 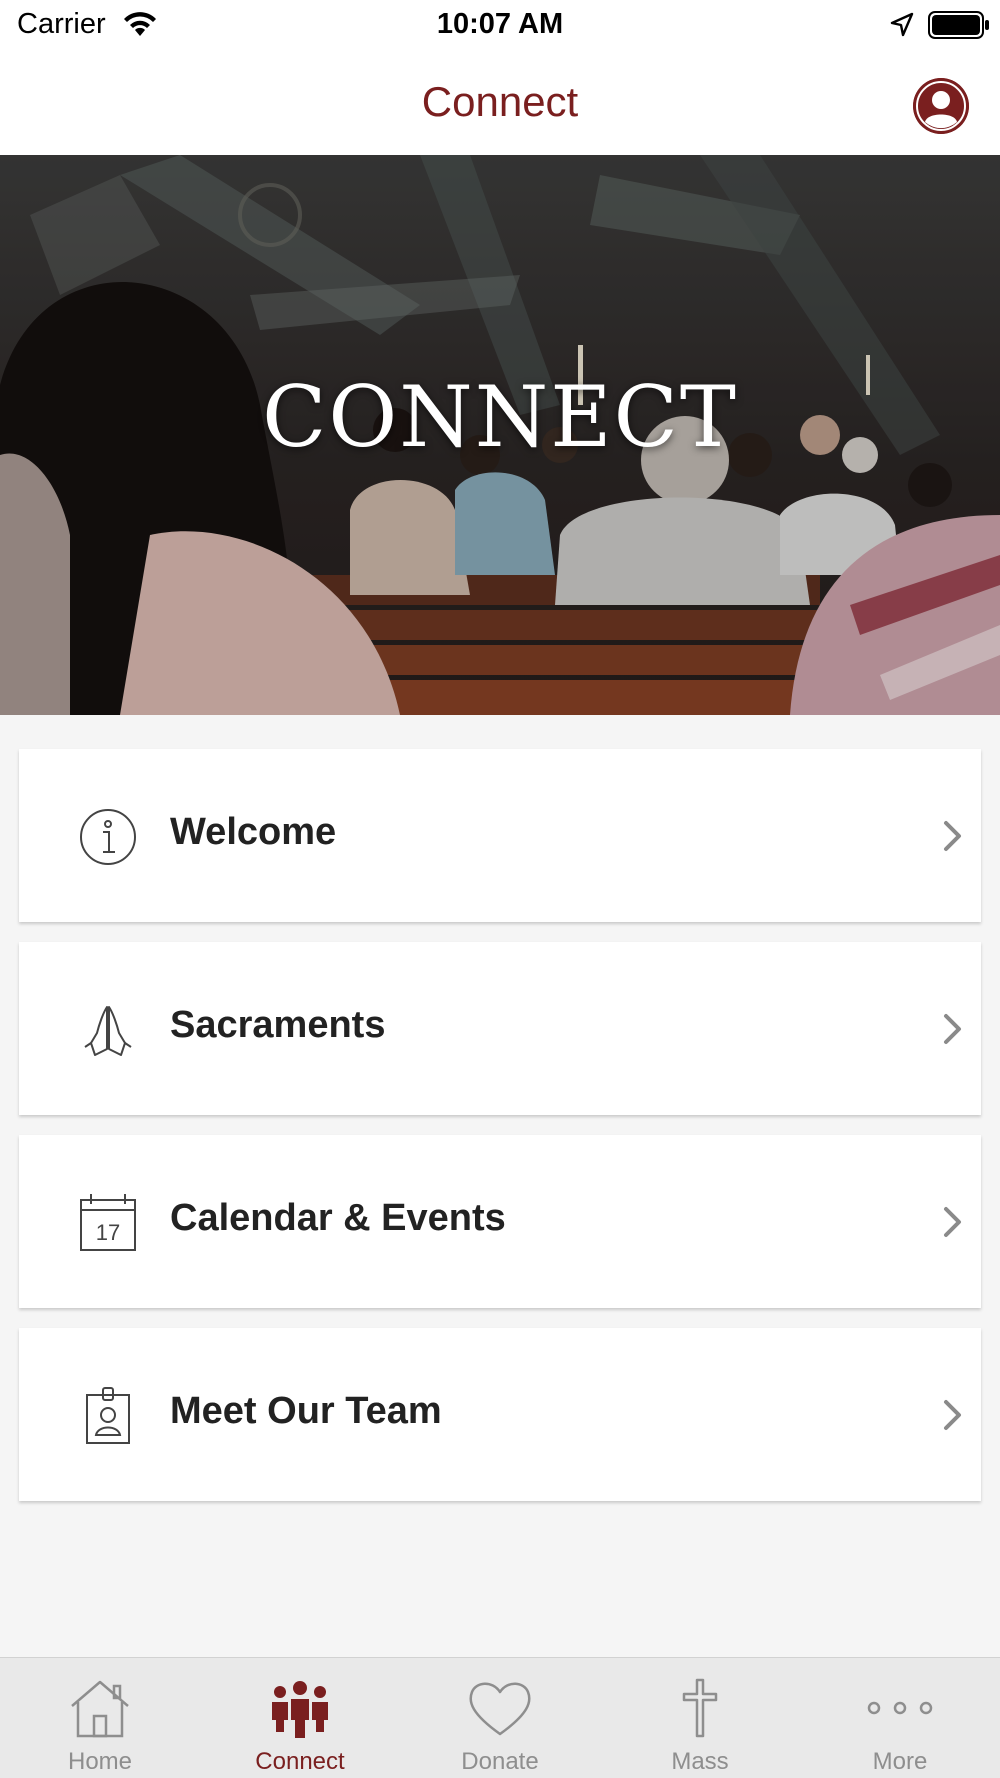 I want to click on tab-donate: Donate, so click(x=500, y=1718).